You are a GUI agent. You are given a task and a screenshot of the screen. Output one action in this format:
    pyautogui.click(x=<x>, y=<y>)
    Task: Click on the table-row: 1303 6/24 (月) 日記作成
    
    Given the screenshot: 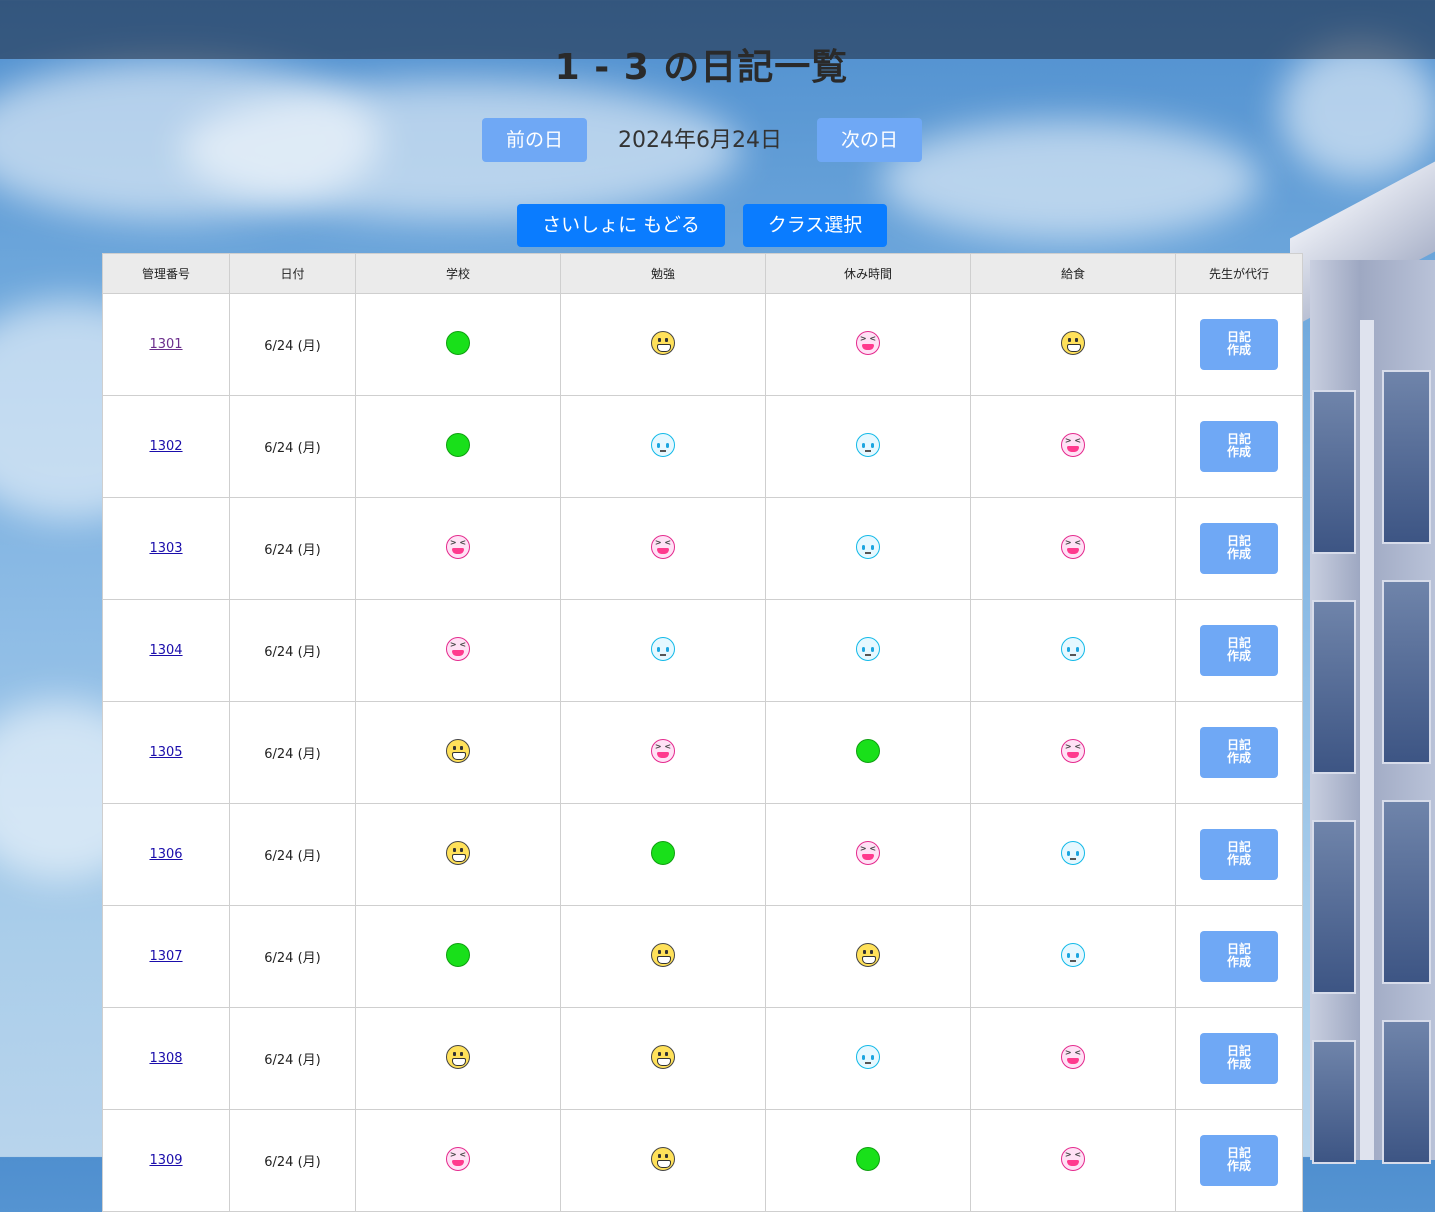 What is the action you would take?
    pyautogui.click(x=702, y=548)
    